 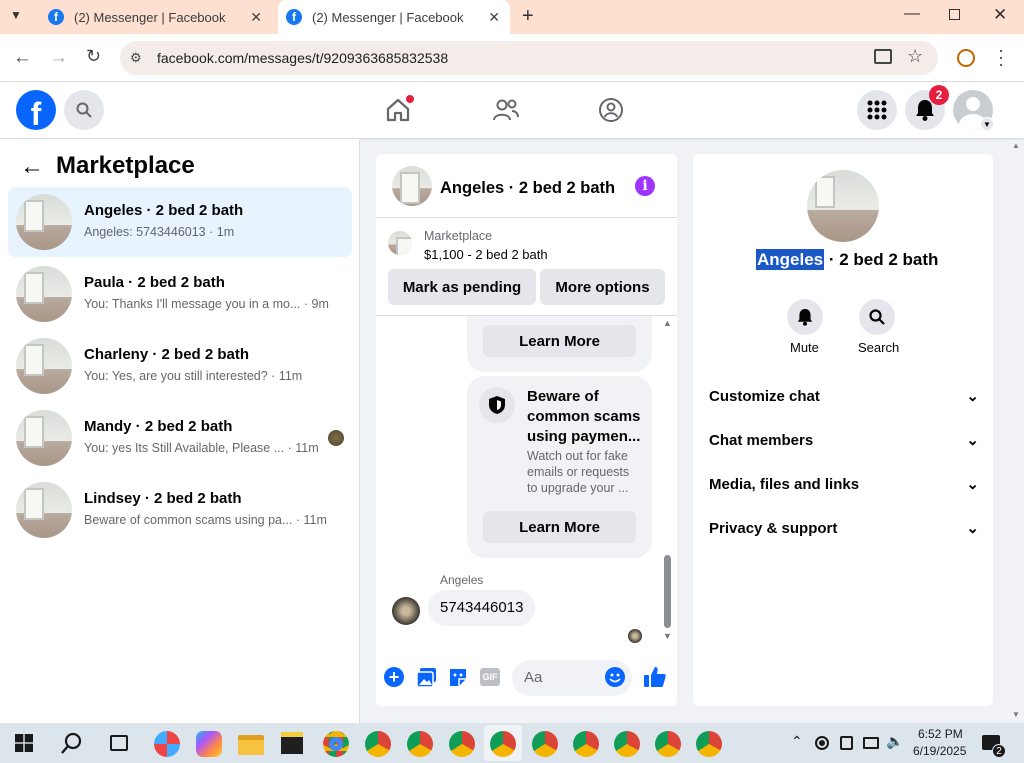 I want to click on volume-icon: 🔈, so click(x=894, y=741).